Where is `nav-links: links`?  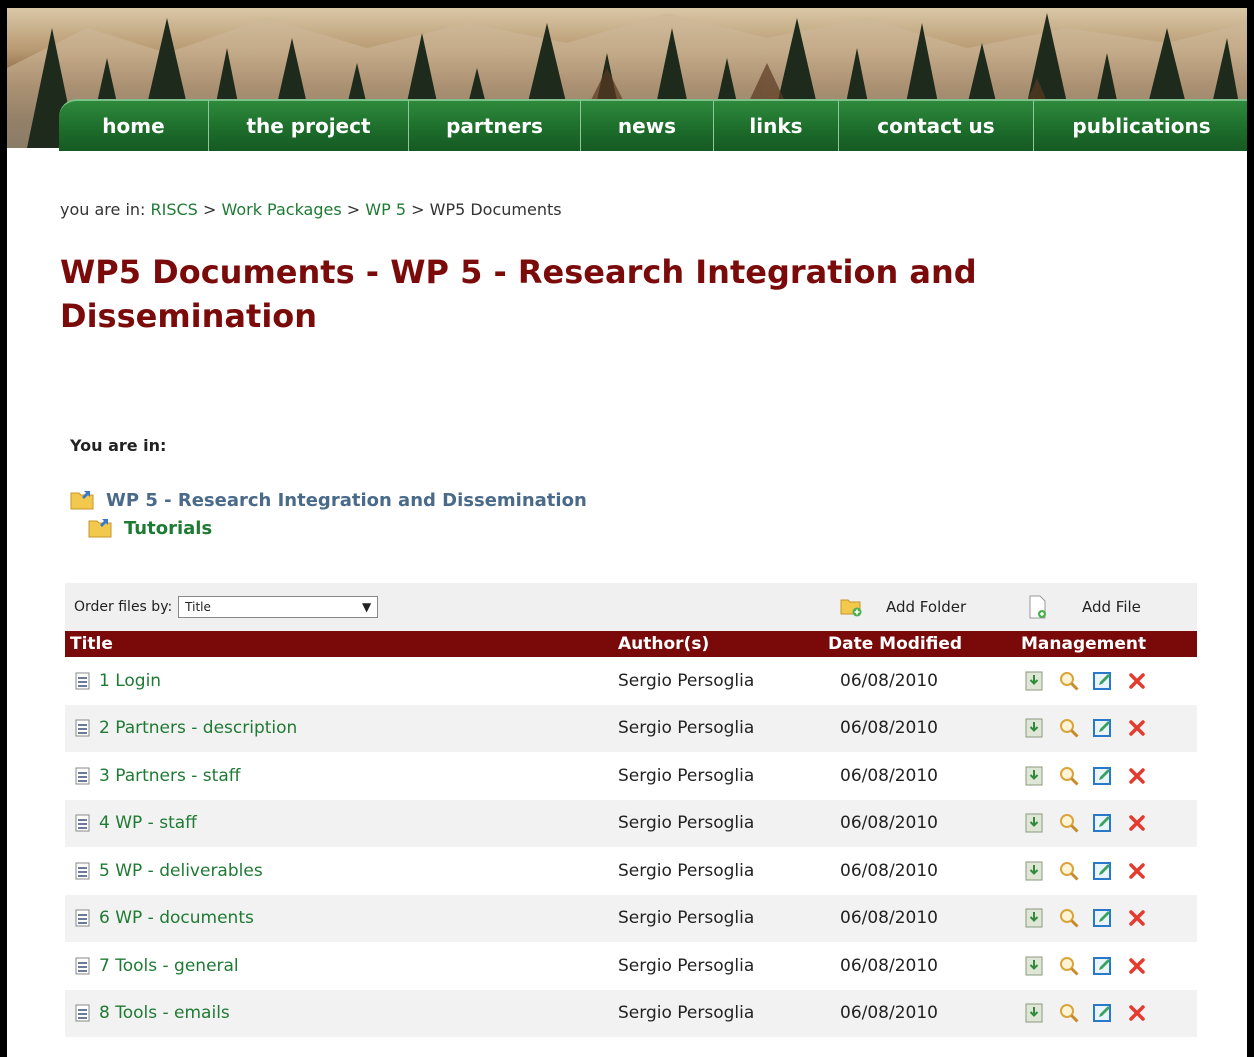
nav-links: links is located at coordinates (776, 126).